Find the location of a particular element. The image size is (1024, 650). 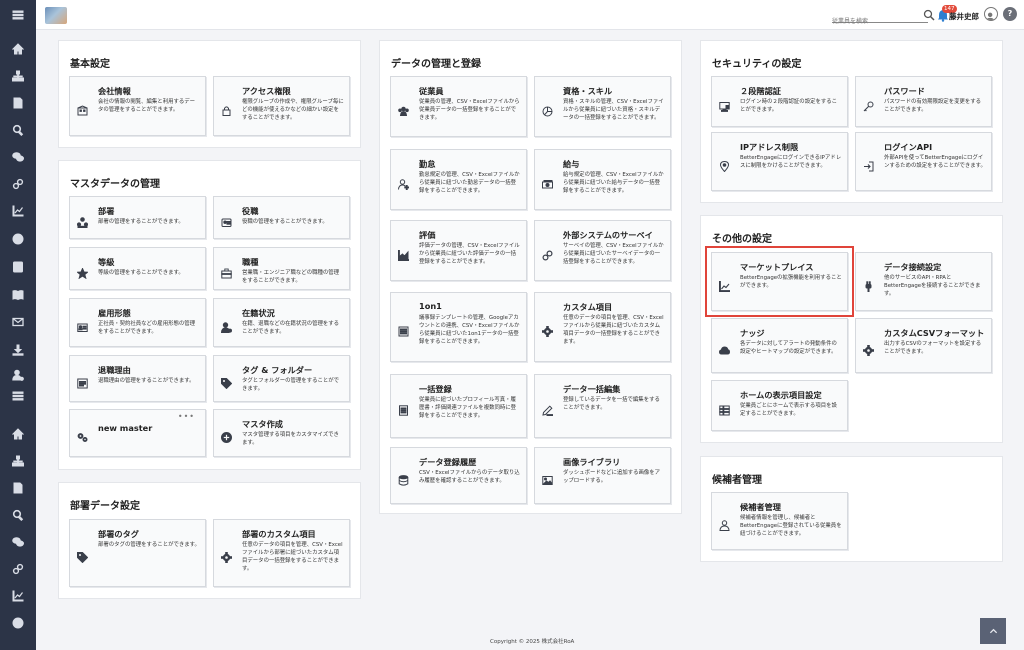

user-settings-icon is located at coordinates (18, 375).